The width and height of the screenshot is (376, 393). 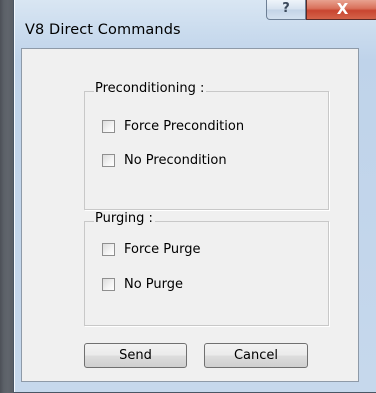 I want to click on force-precondition-checkbox: Force Precondition, so click(x=173, y=126).